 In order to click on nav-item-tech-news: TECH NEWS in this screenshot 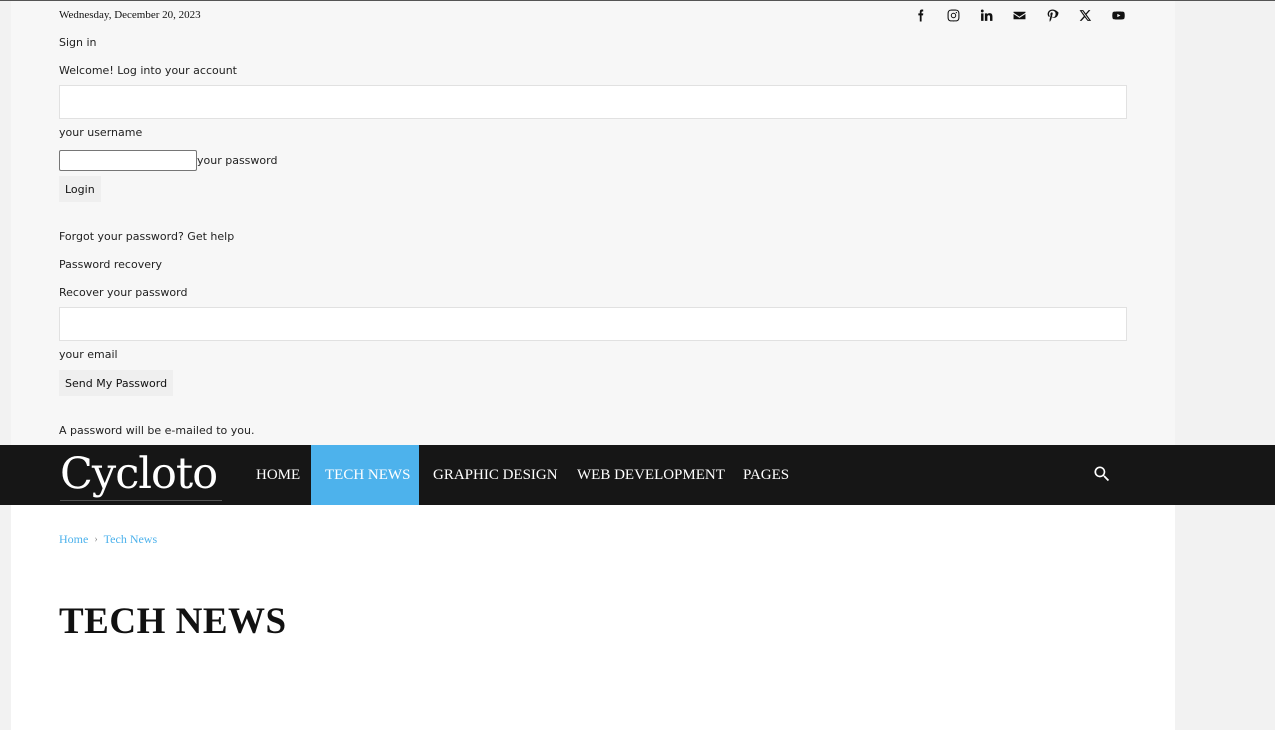, I will do `click(365, 475)`.